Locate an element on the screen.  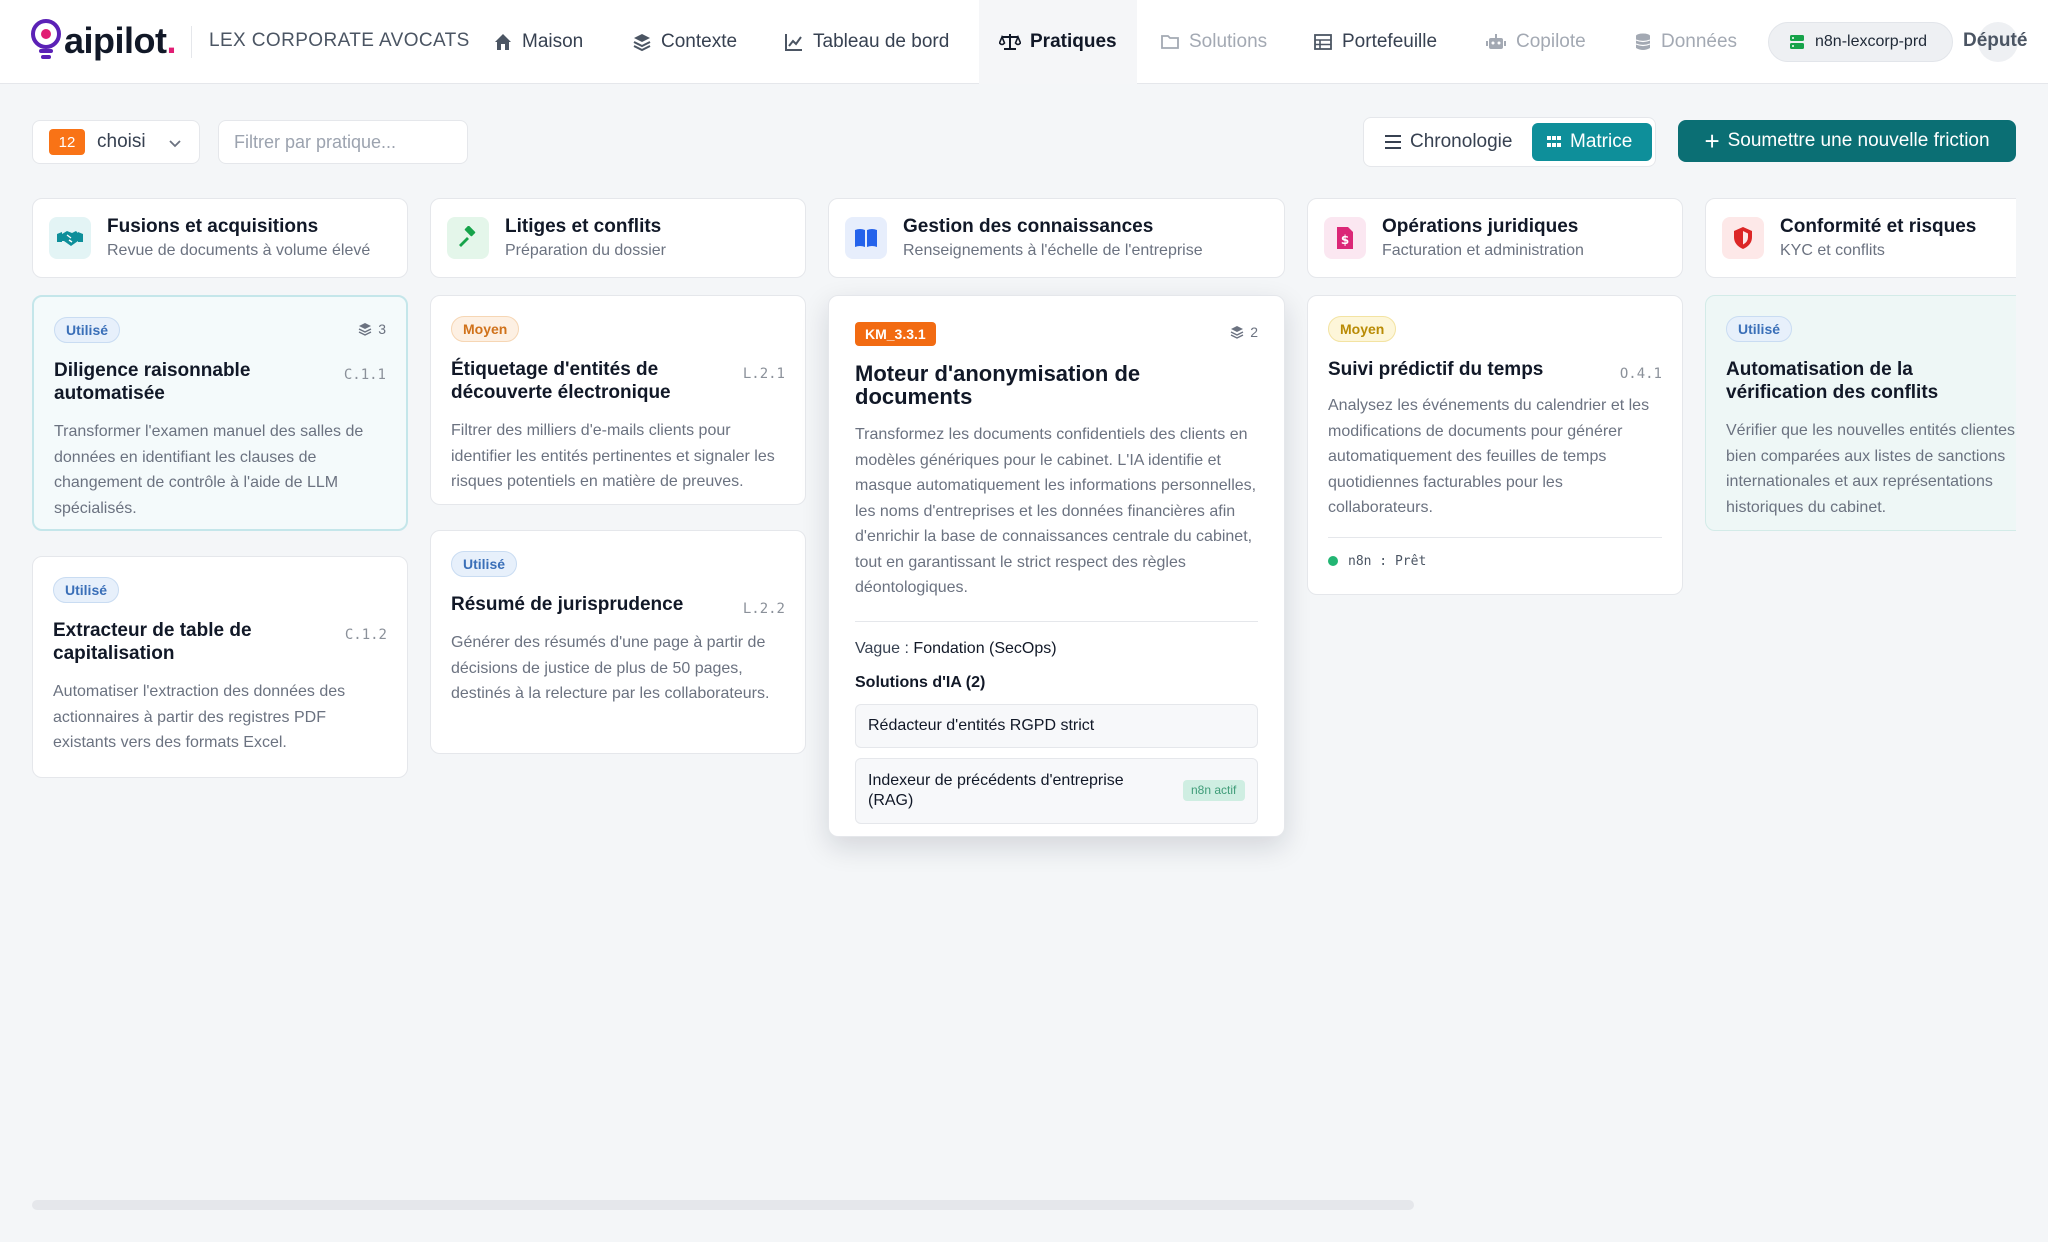
layers-count: 2 is located at coordinates (1244, 332).